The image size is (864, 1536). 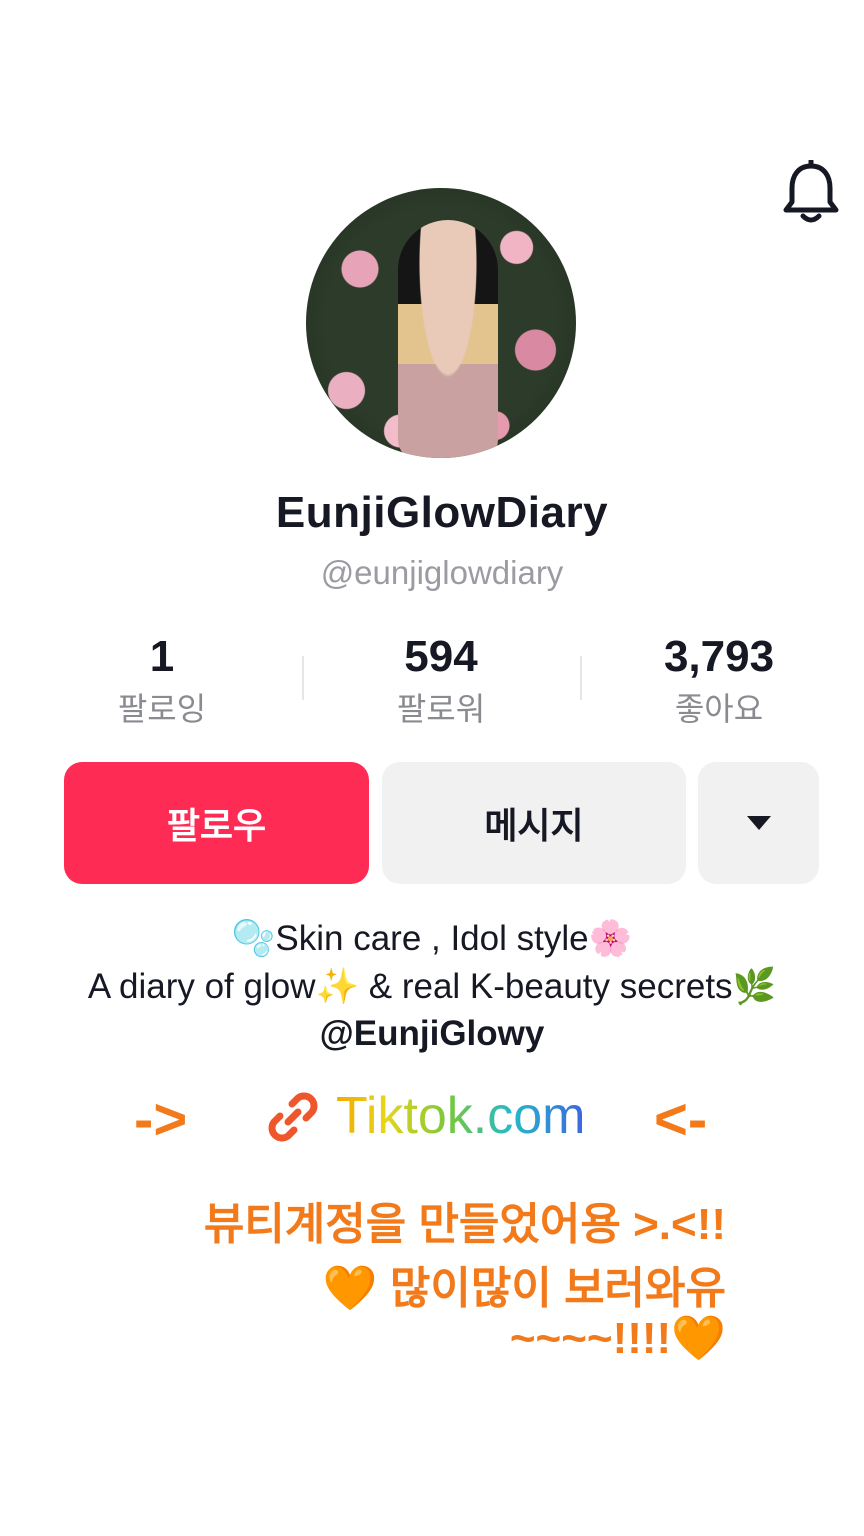 I want to click on stat-following: 1 팔로잉, so click(x=162, y=681).